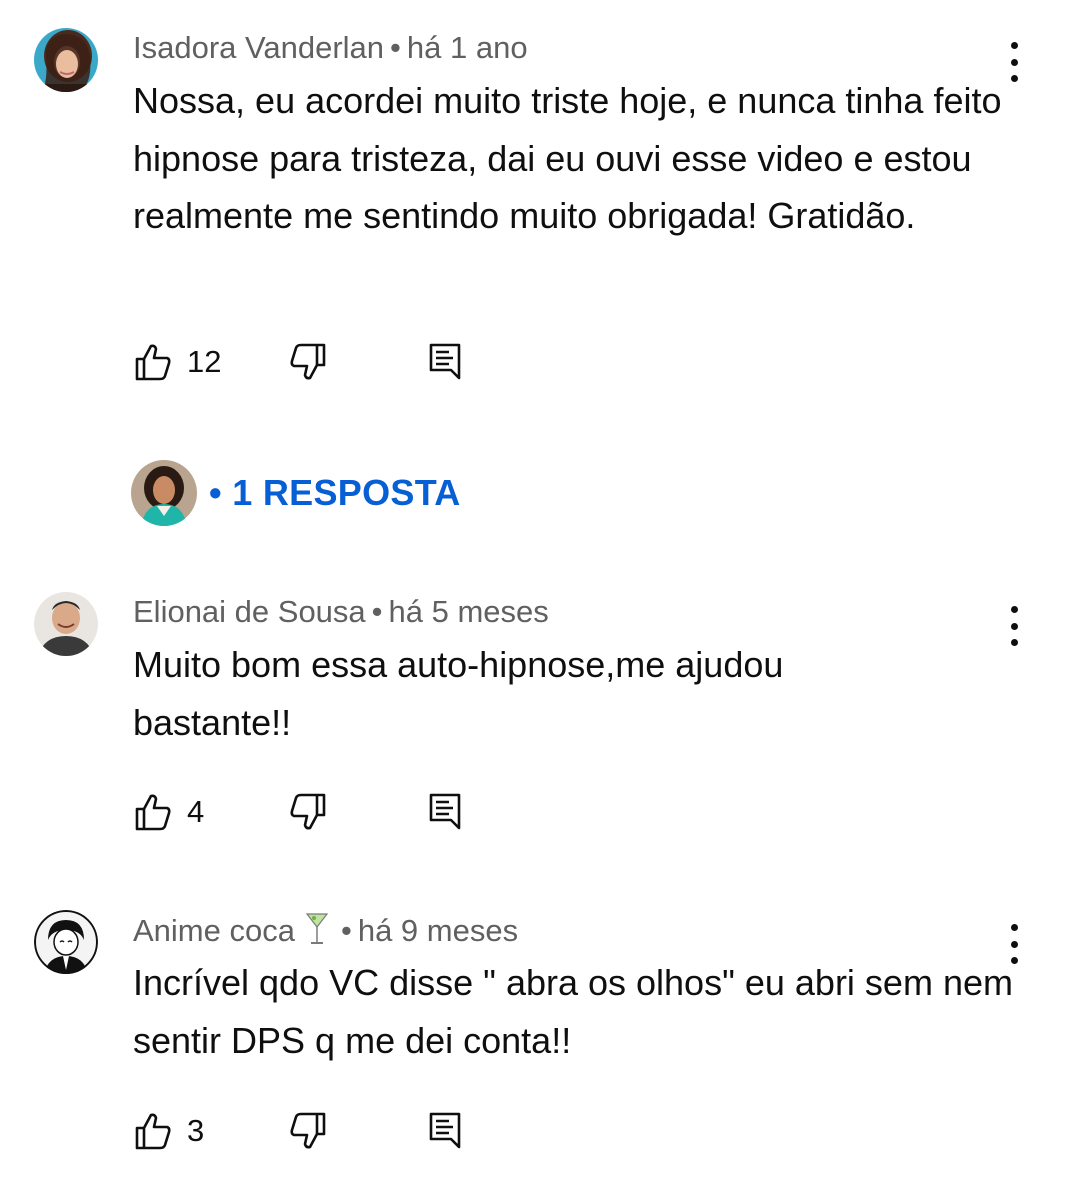 The height and width of the screenshot is (1199, 1080). What do you see at coordinates (335, 493) in the screenshot?
I see `reply-count-label: • 1 RESPOSTA` at bounding box center [335, 493].